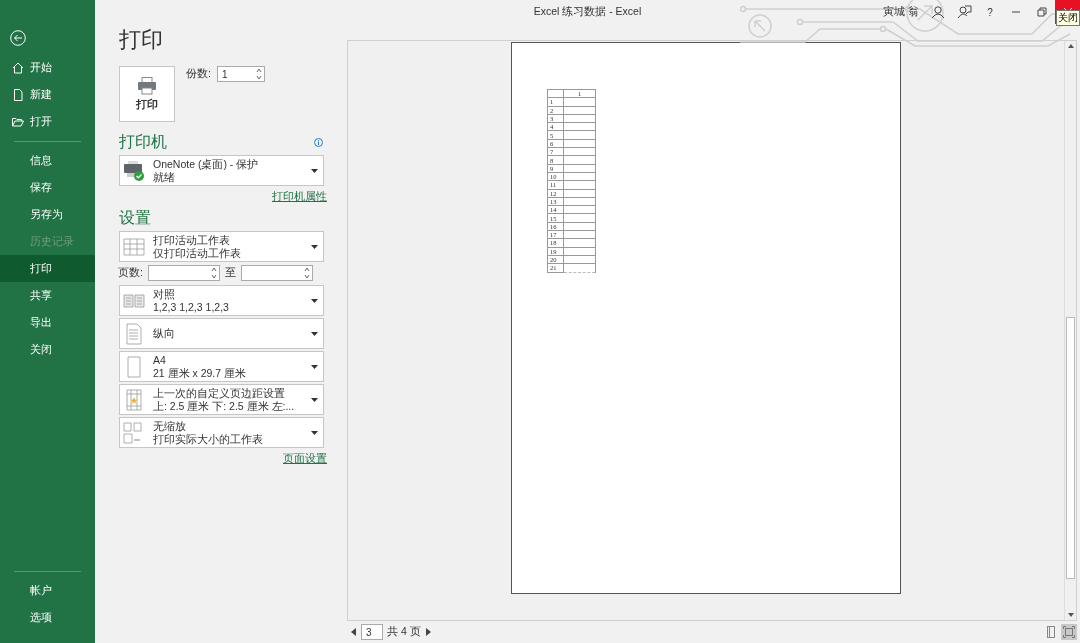 The image size is (1080, 643). Describe the element at coordinates (427, 632) in the screenshot. I see `next-page-icon` at that location.